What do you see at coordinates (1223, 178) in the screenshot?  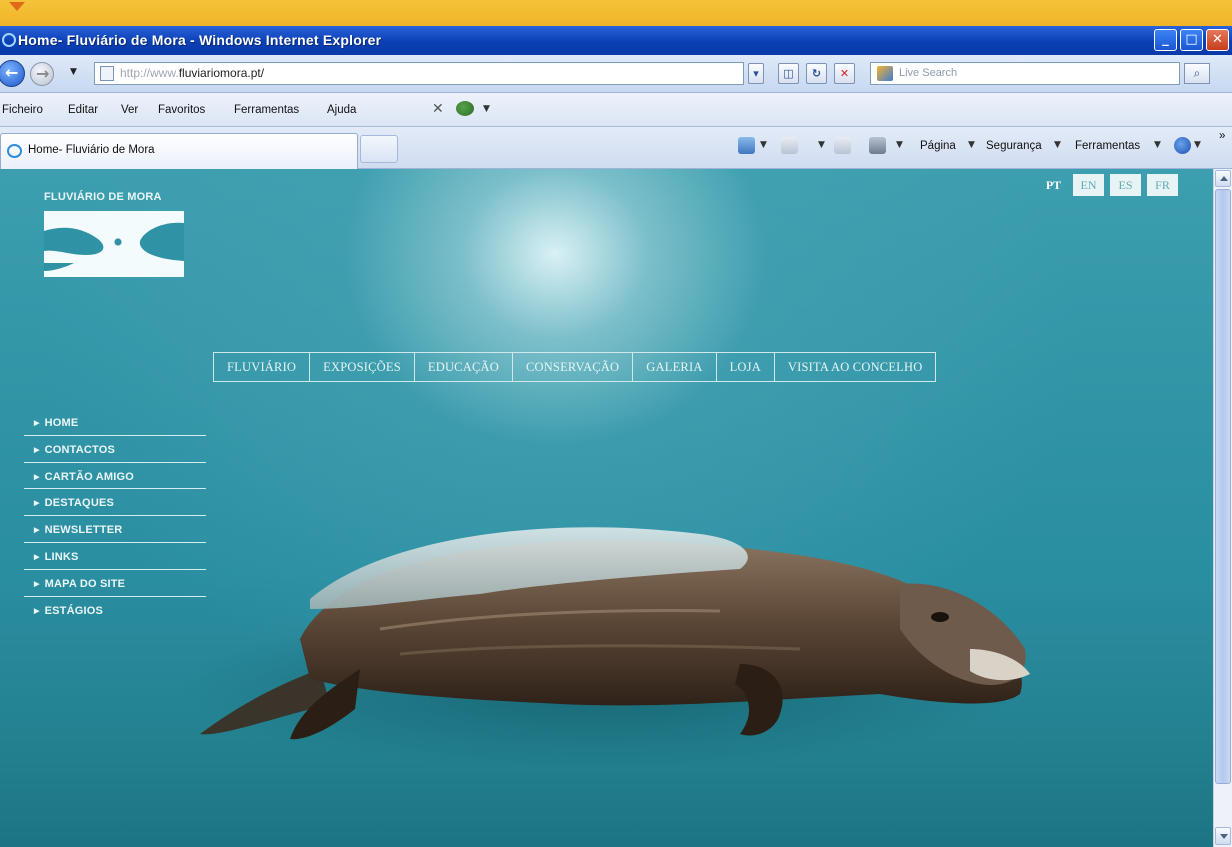 I see `scroll-up-button` at bounding box center [1223, 178].